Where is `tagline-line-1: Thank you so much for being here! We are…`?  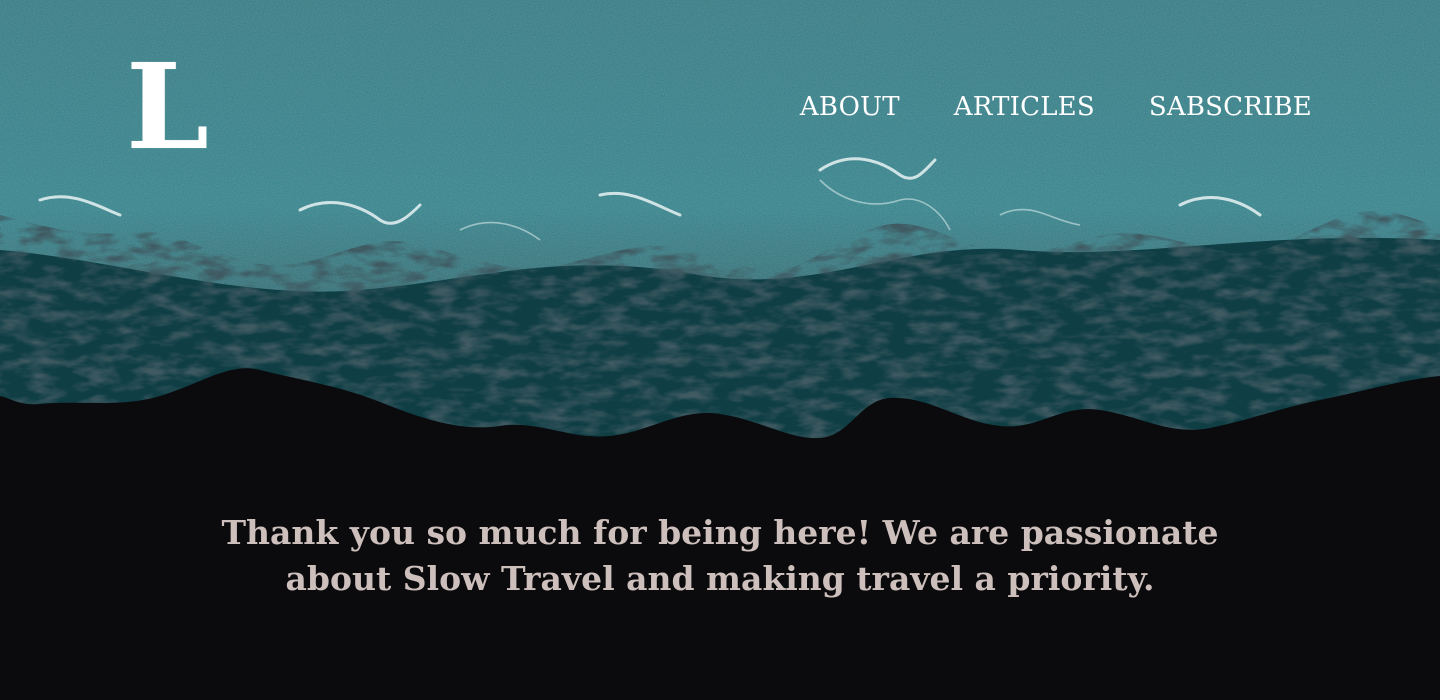 tagline-line-1: Thank you so much for being here! We are… is located at coordinates (720, 532).